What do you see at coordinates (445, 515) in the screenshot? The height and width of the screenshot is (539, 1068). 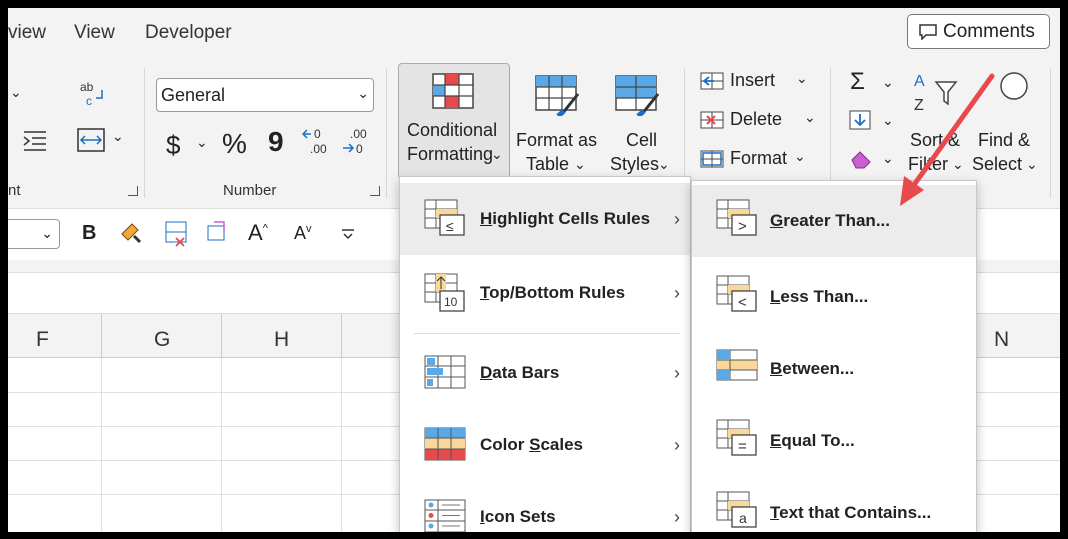 I see `icon-sets-icon` at bounding box center [445, 515].